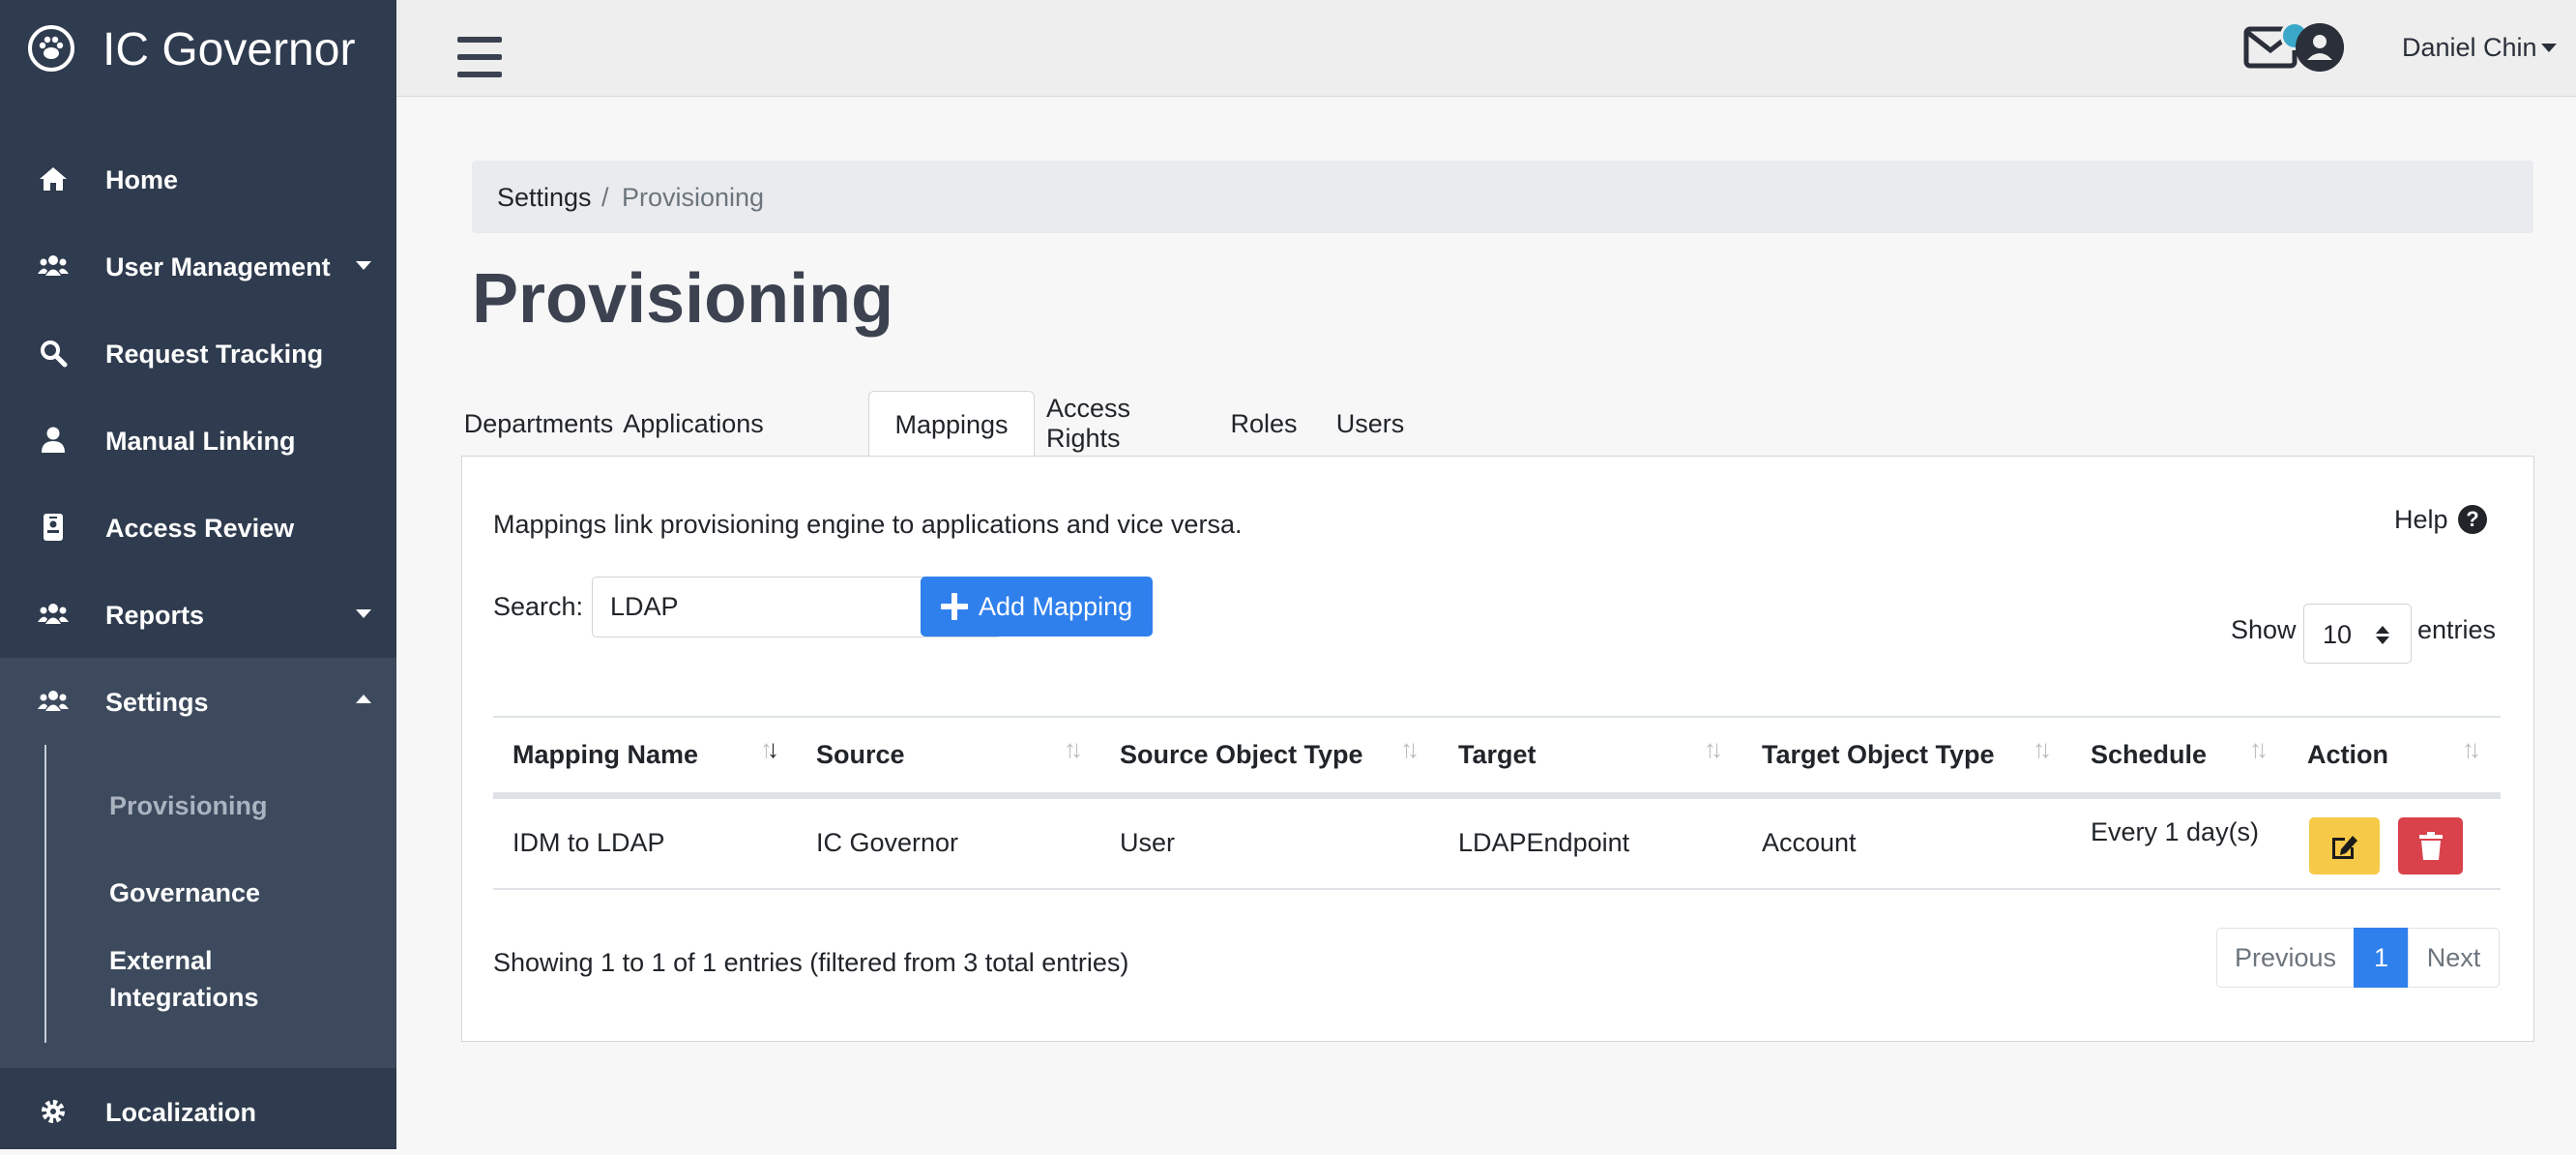  Describe the element at coordinates (2381, 958) in the screenshot. I see `pagination-page-1: 1` at that location.